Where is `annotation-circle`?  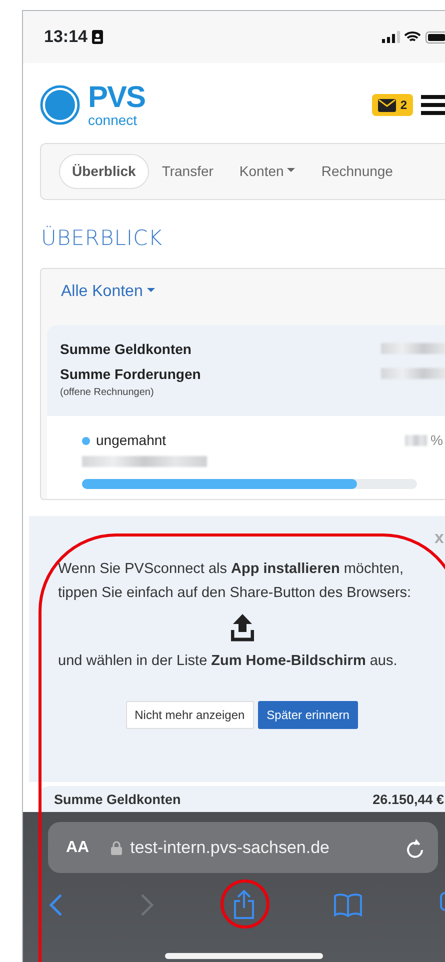 annotation-circle is located at coordinates (245, 904).